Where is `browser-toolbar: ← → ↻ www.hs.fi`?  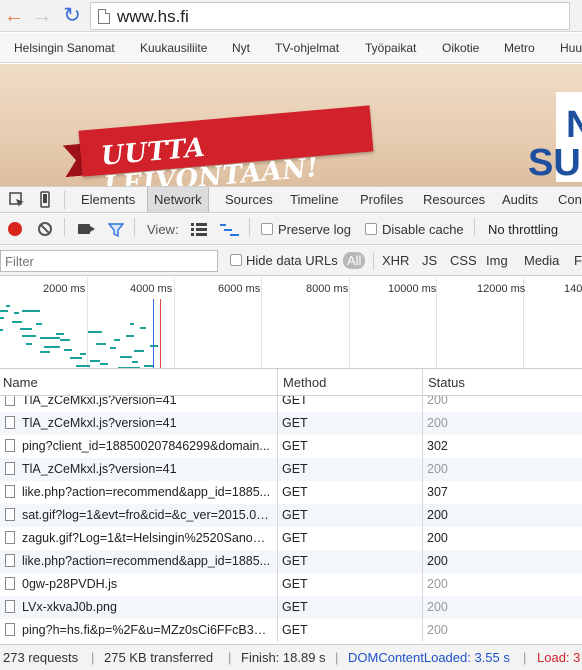
browser-toolbar: ← → ↻ www.hs.fi is located at coordinates (291, 16).